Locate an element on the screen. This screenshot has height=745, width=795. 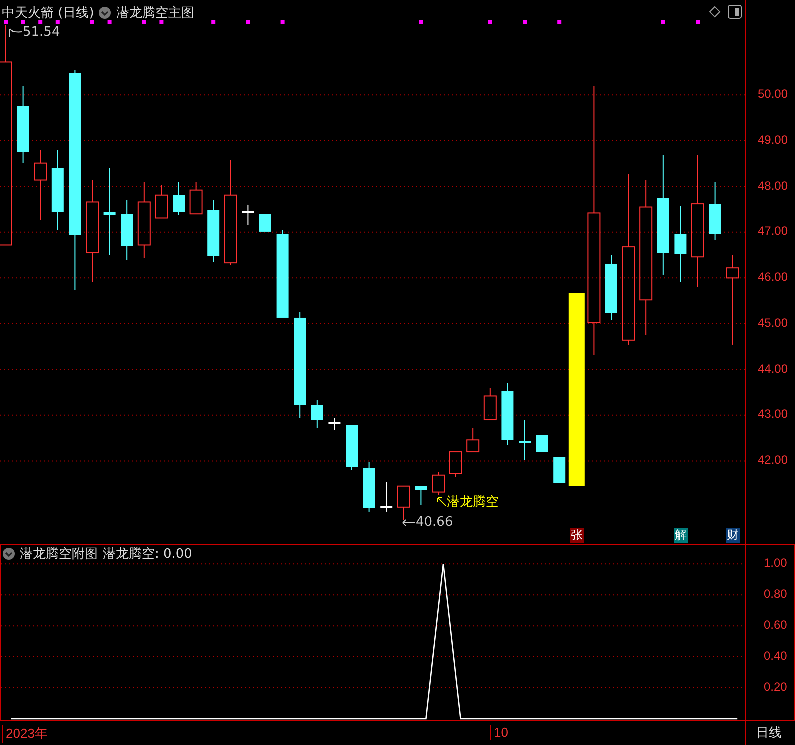
event-badge: 解 is located at coordinates (681, 535).